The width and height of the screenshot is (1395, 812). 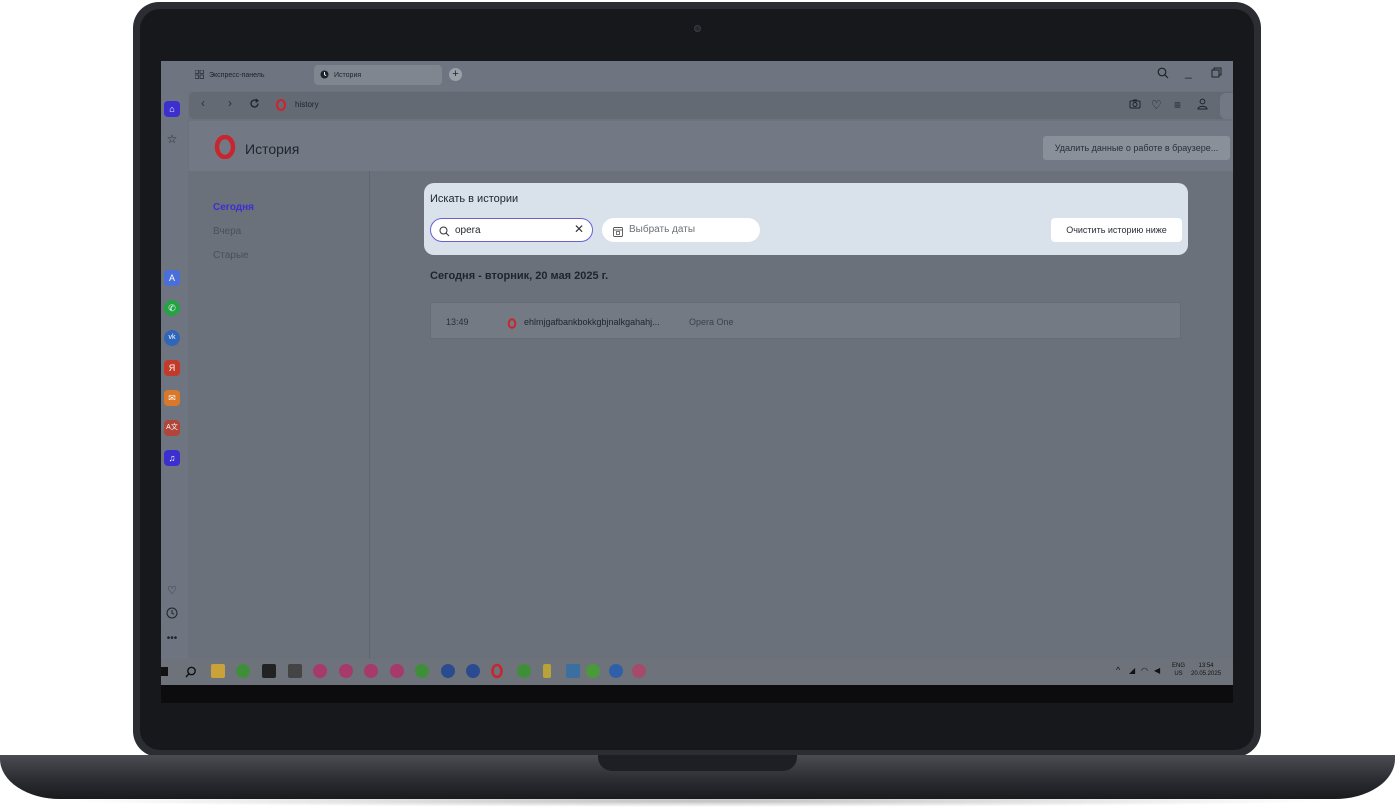 What do you see at coordinates (457, 322) in the screenshot?
I see `entry-time: 13:49` at bounding box center [457, 322].